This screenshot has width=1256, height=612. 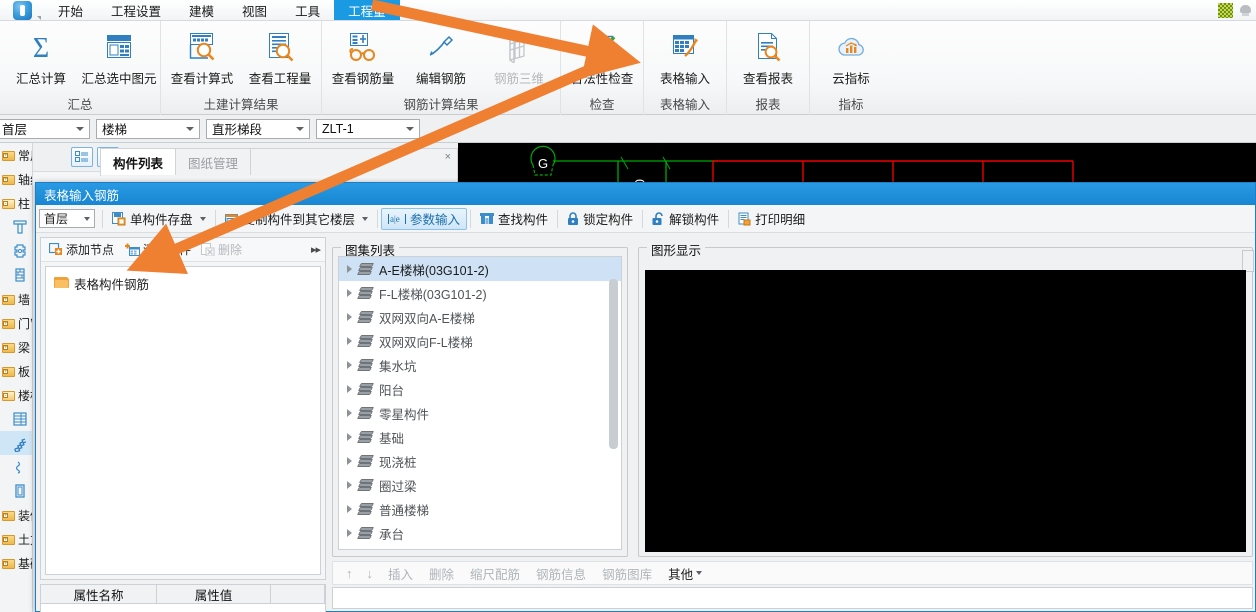 I want to click on atlas-scrollbar-thumb, so click(x=613, y=364).